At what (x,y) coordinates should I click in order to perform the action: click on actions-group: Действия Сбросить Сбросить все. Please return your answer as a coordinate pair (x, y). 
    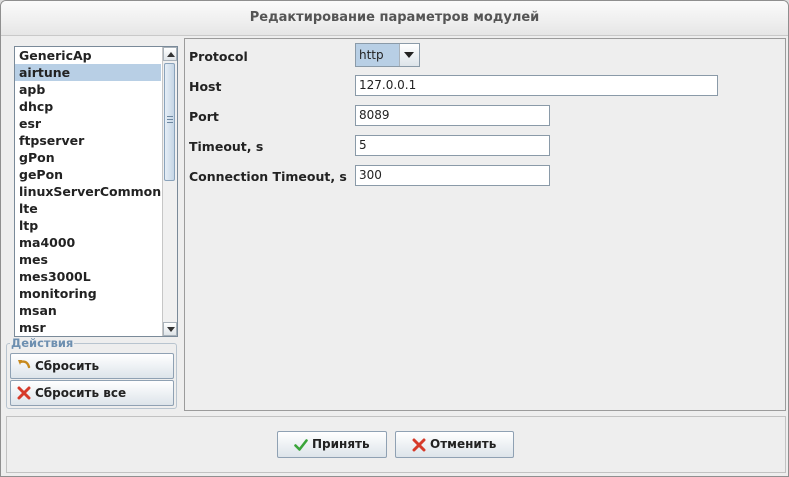
    Looking at the image, I should click on (91, 373).